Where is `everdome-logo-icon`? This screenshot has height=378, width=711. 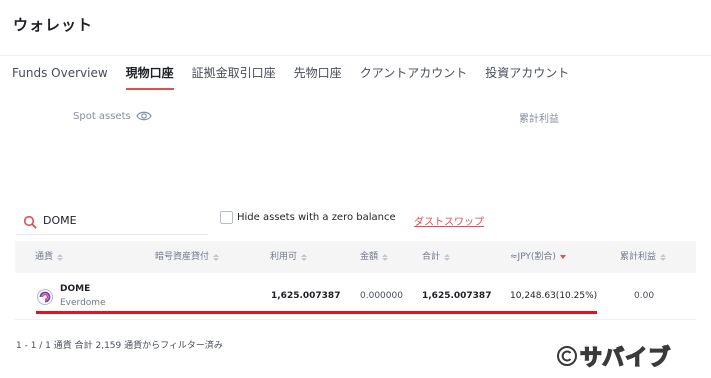 everdome-logo-icon is located at coordinates (45, 297).